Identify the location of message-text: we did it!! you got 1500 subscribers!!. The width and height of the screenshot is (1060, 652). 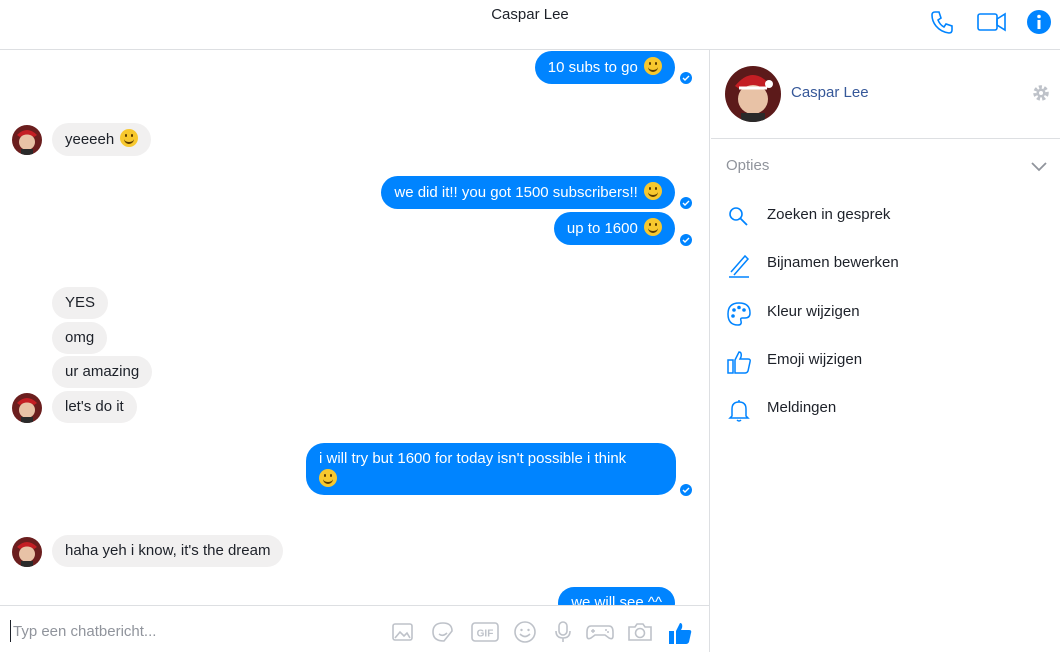
(516, 192).